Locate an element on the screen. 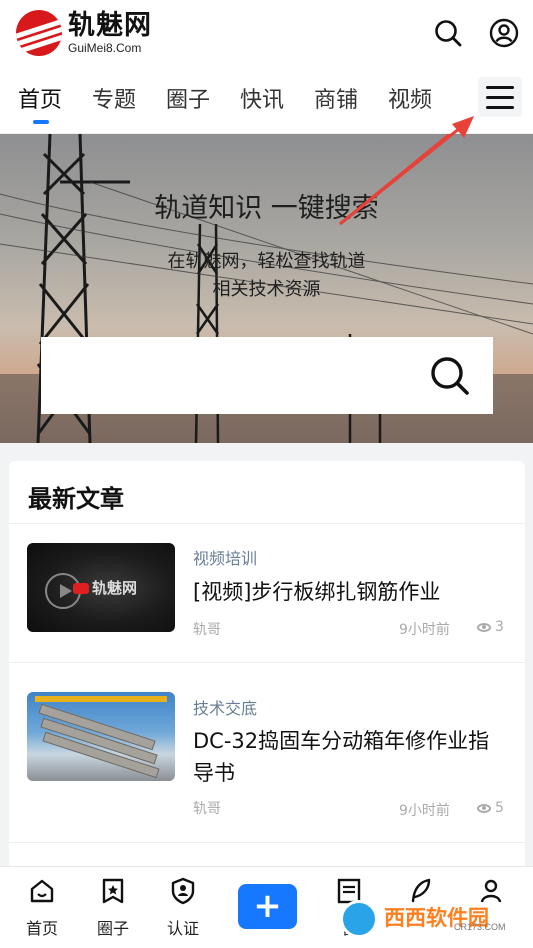 Image resolution: width=533 pixels, height=948 pixels. shield-user-icon is located at coordinates (183, 891).